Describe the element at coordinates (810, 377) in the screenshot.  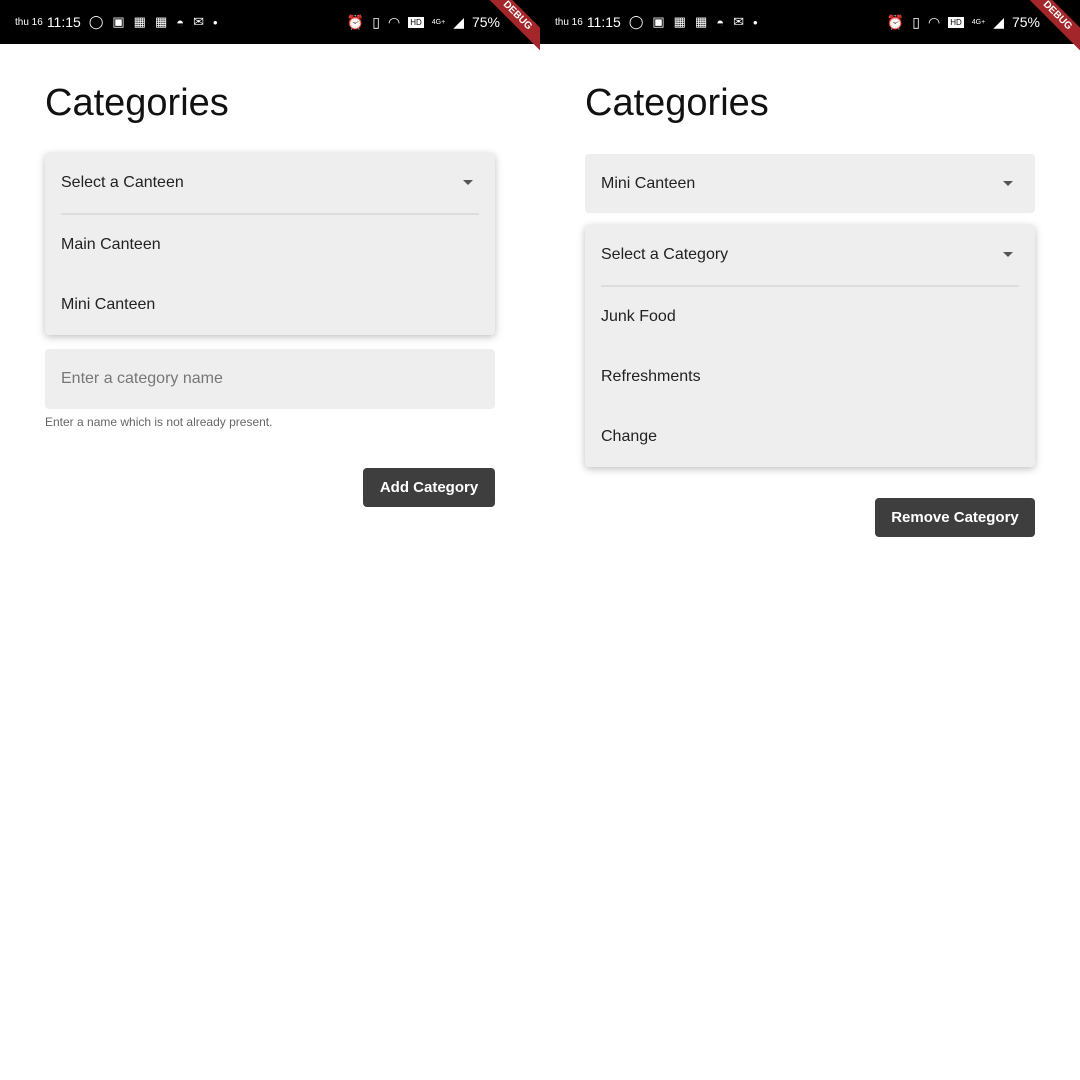
I see `dropdown-option: Refreshments` at that location.